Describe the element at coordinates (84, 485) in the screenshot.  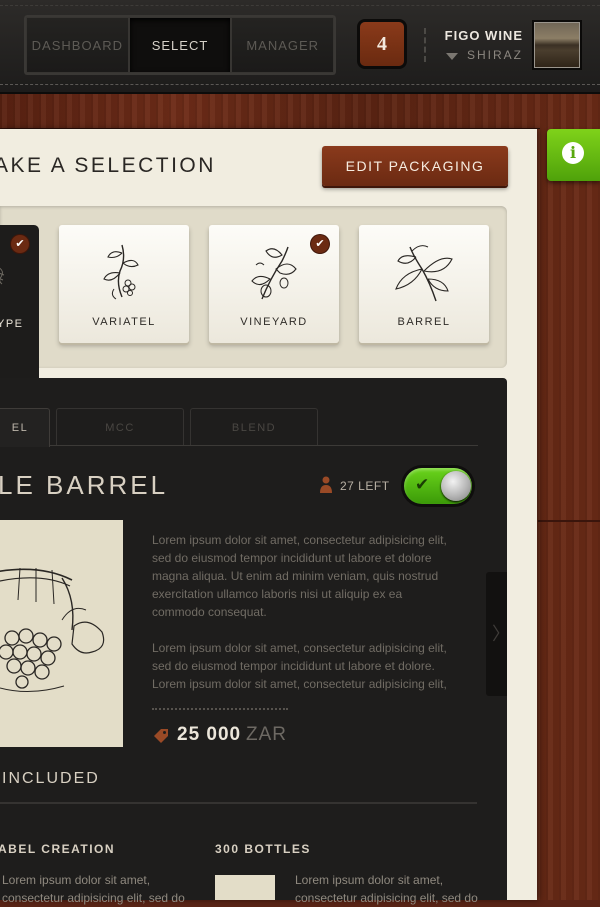
I see `product-title: LE BARREL` at that location.